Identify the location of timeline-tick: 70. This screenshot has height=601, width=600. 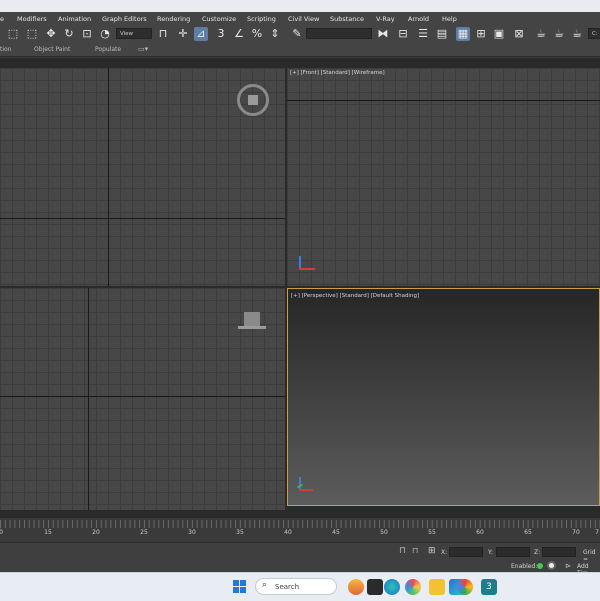
(576, 532).